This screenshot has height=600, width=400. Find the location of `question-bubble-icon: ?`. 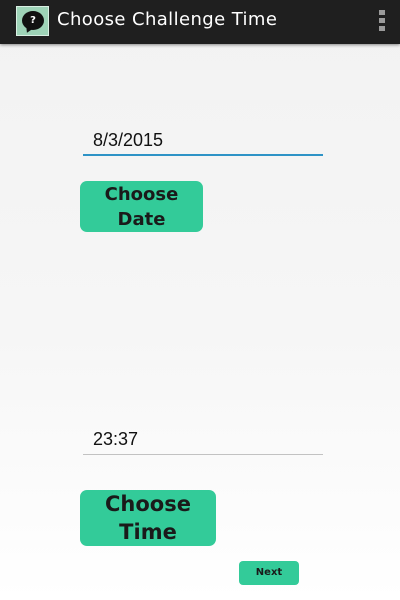

question-bubble-icon: ? is located at coordinates (33, 20).